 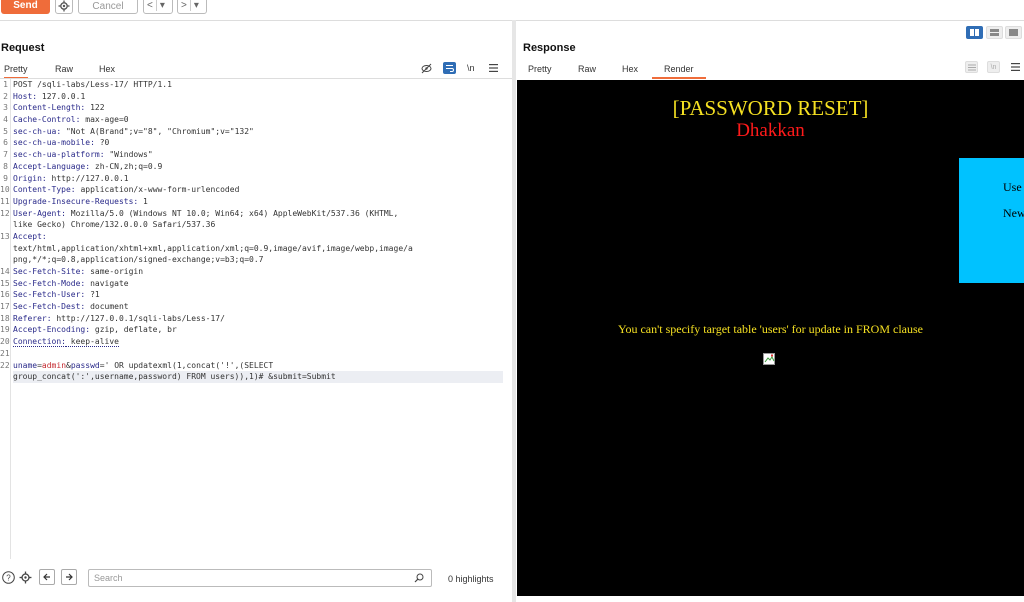 I want to click on response-newline-toggle: \n, so click(x=993, y=67).